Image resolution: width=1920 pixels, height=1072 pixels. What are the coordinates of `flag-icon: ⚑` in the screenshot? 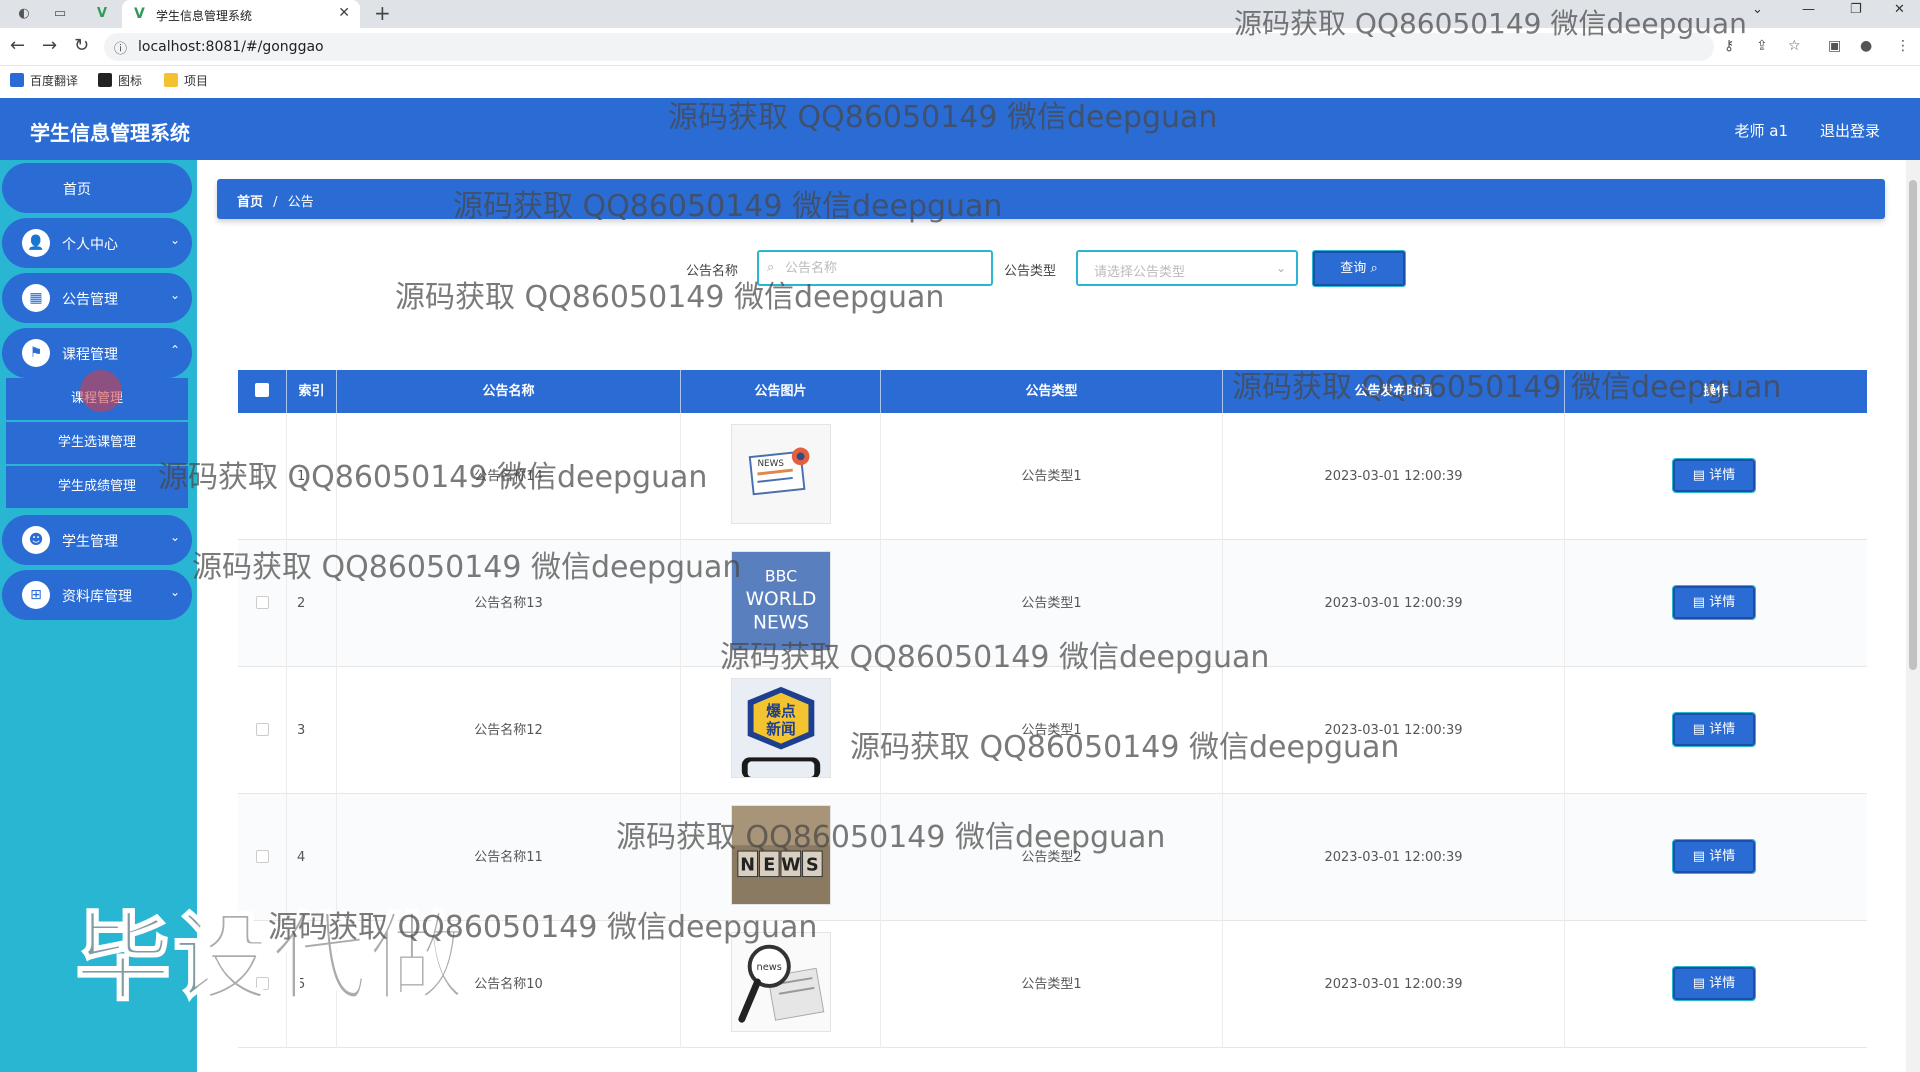 It's located at (36, 353).